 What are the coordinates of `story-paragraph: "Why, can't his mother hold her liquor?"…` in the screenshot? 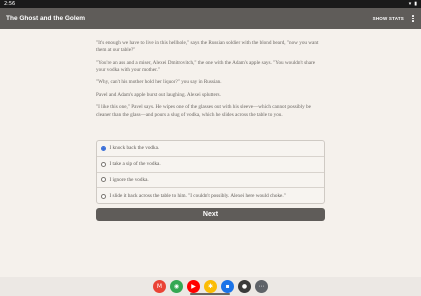 It's located at (159, 82).